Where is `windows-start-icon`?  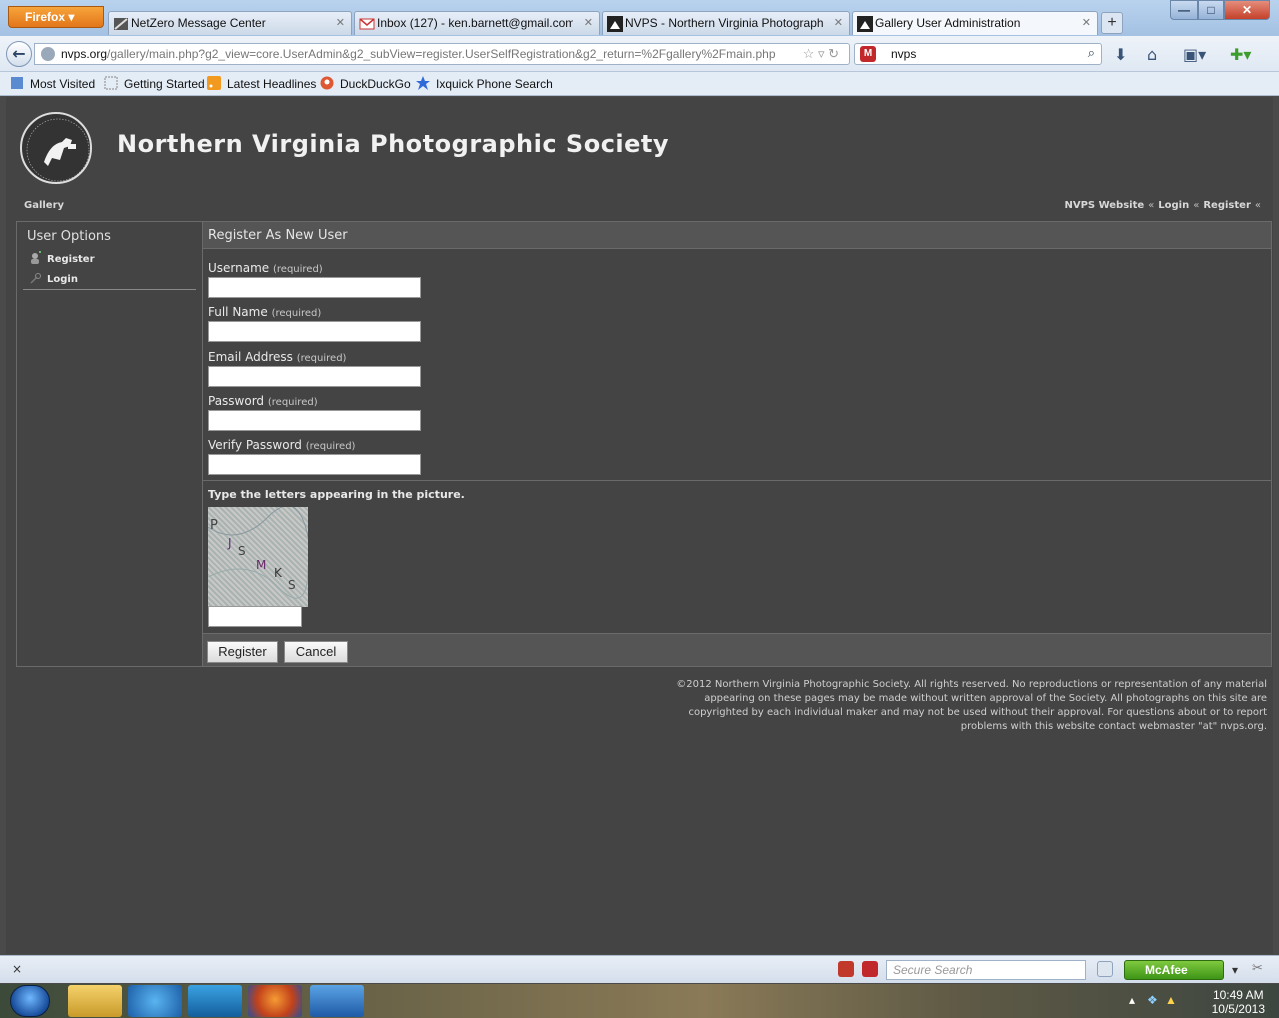 windows-start-icon is located at coordinates (30, 1001).